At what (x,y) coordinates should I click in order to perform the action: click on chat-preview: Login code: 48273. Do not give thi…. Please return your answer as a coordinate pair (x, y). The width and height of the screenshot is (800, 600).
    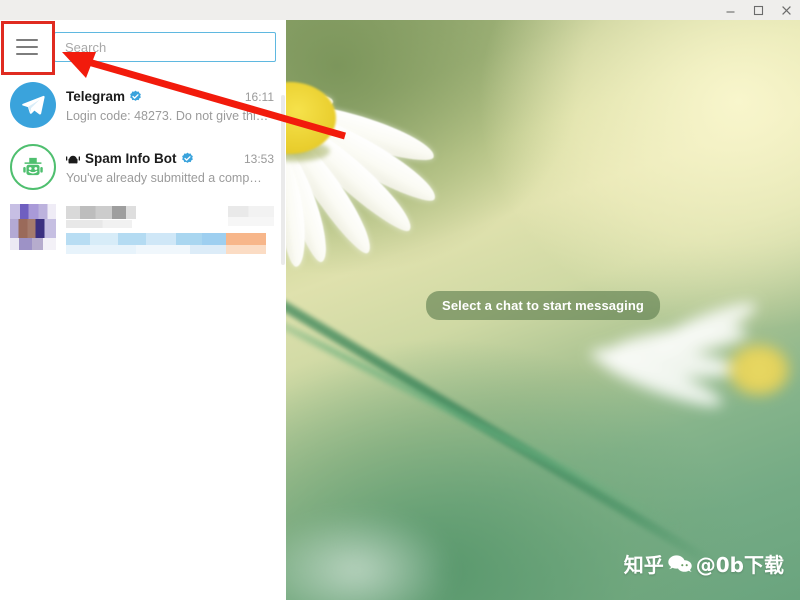
    Looking at the image, I should click on (167, 116).